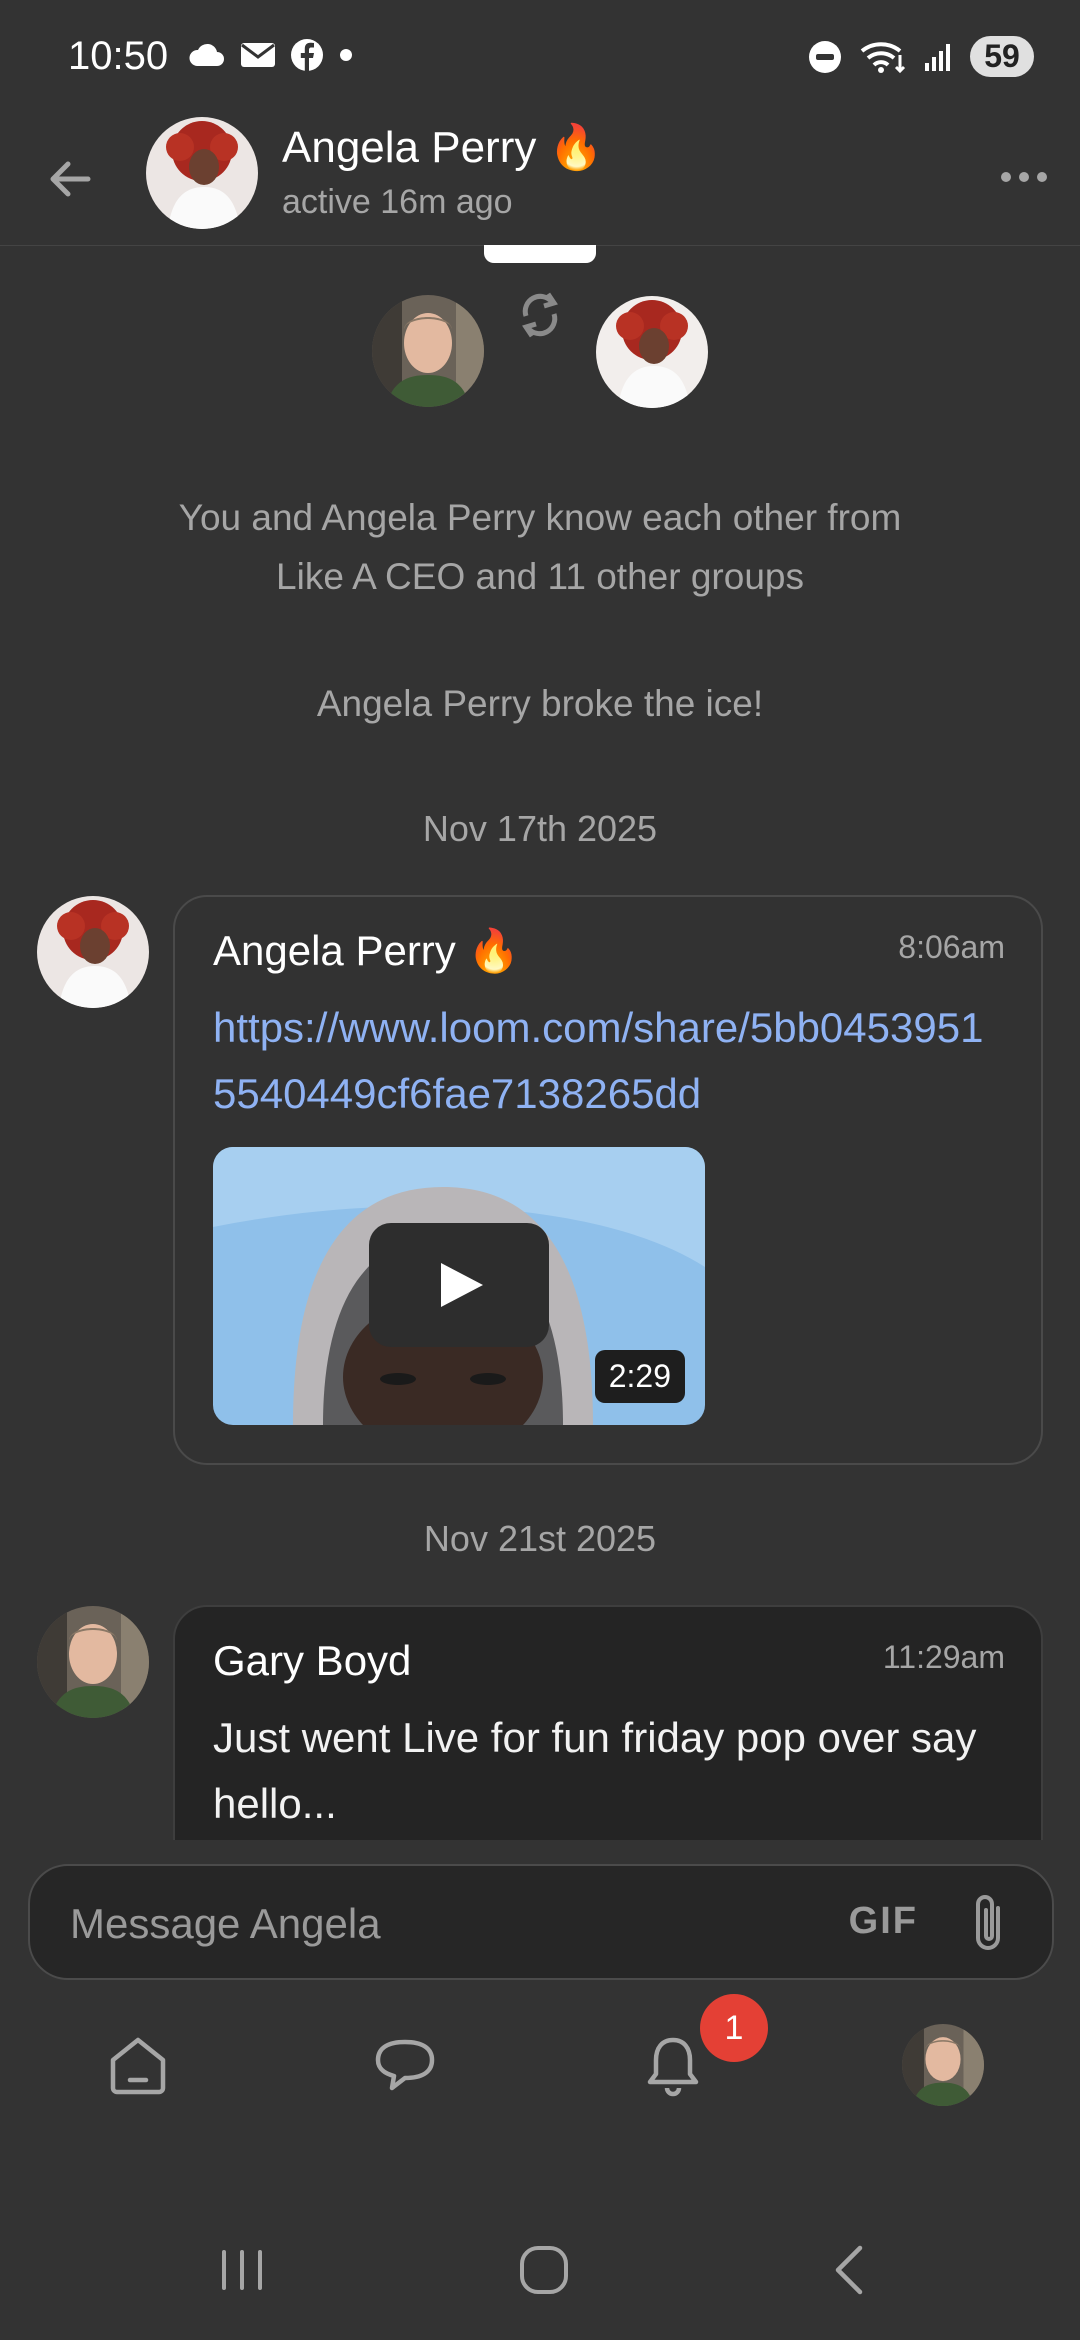 The image size is (1080, 2340). I want to click on profile-avatar, so click(943, 2065).